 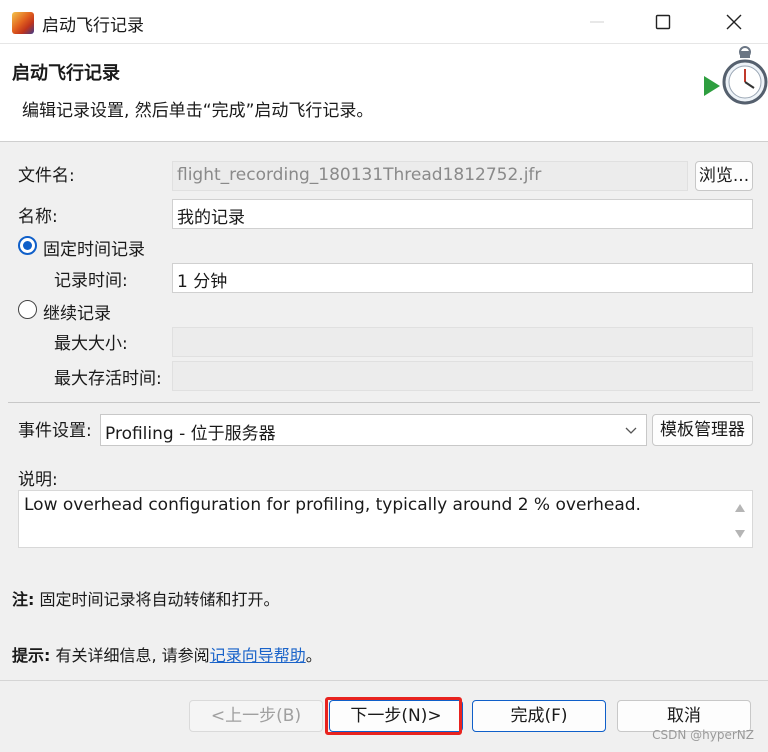 What do you see at coordinates (108, 379) in the screenshot?
I see `max-age-label: 最大存活时间:` at bounding box center [108, 379].